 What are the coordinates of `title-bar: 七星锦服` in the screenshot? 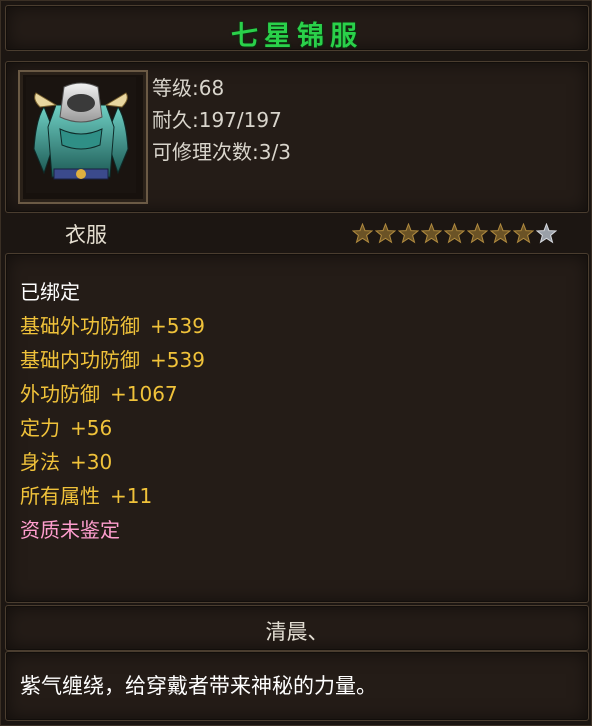 It's located at (297, 28).